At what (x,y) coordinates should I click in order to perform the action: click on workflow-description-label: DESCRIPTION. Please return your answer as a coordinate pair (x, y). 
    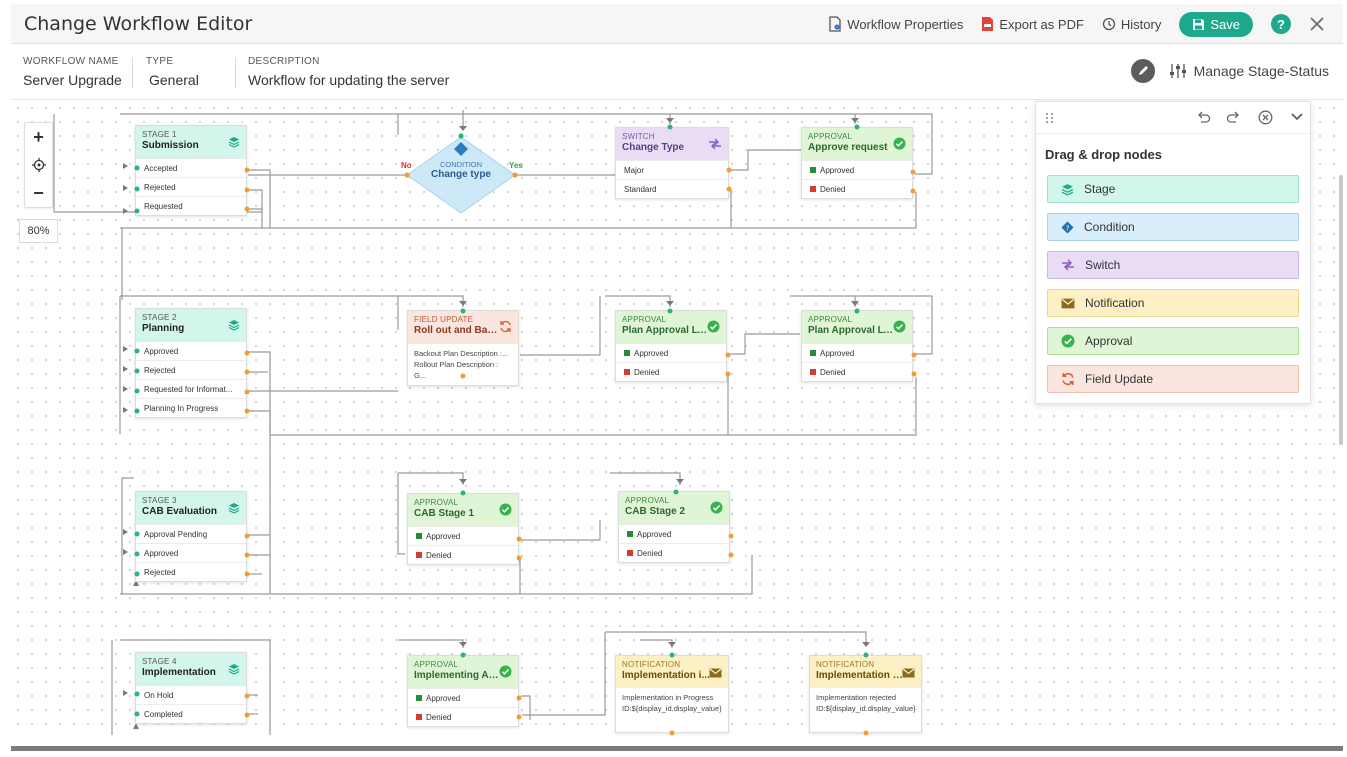
    Looking at the image, I should click on (284, 61).